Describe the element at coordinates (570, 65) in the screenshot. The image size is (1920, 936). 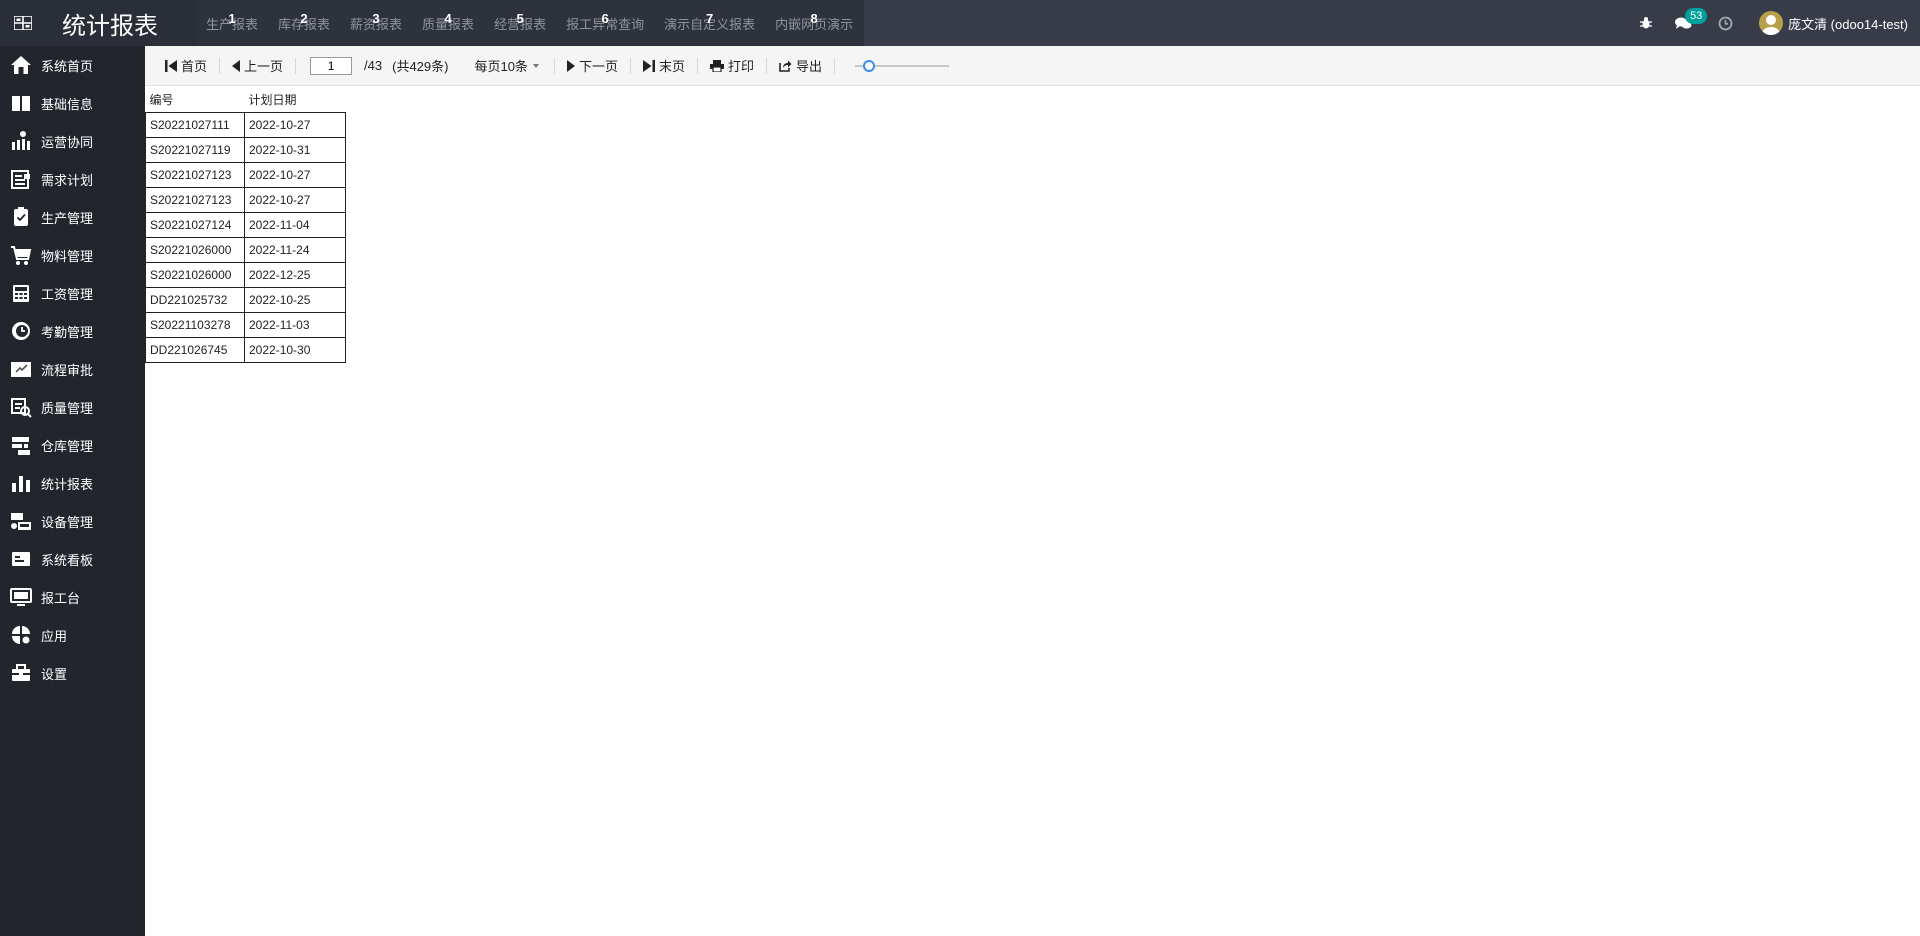
I see `caret-right-icon` at that location.